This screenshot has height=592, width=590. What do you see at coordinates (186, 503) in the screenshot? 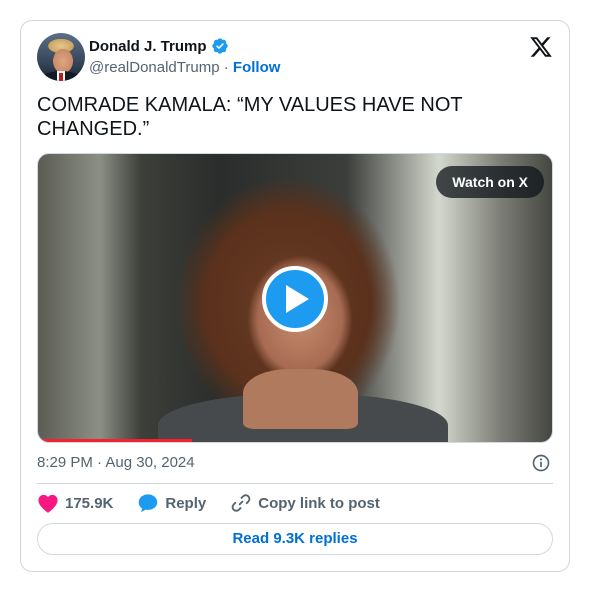
I see `reply-label: Reply` at bounding box center [186, 503].